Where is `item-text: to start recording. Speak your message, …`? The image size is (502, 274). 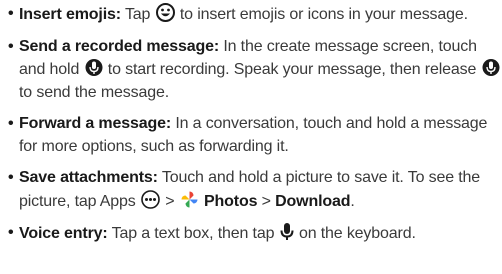 item-text: to start recording. Speak your message, … is located at coordinates (292, 69).